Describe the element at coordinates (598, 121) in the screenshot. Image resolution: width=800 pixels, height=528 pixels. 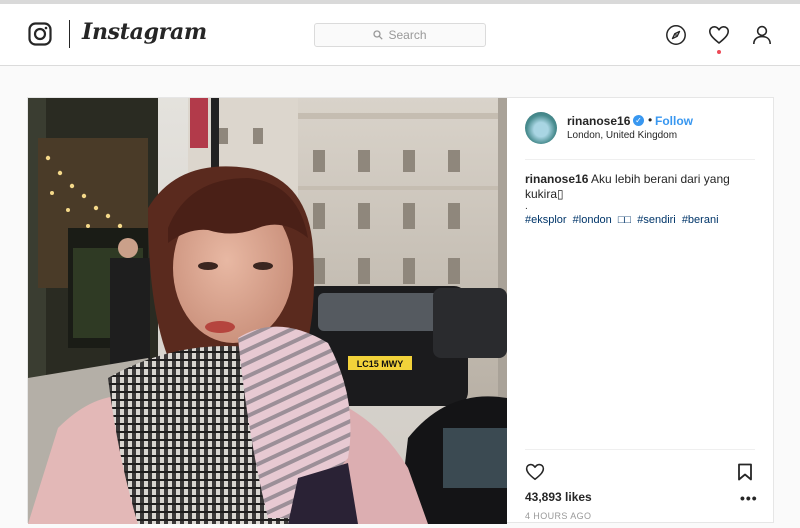
I see `username-link: rinanose16` at that location.